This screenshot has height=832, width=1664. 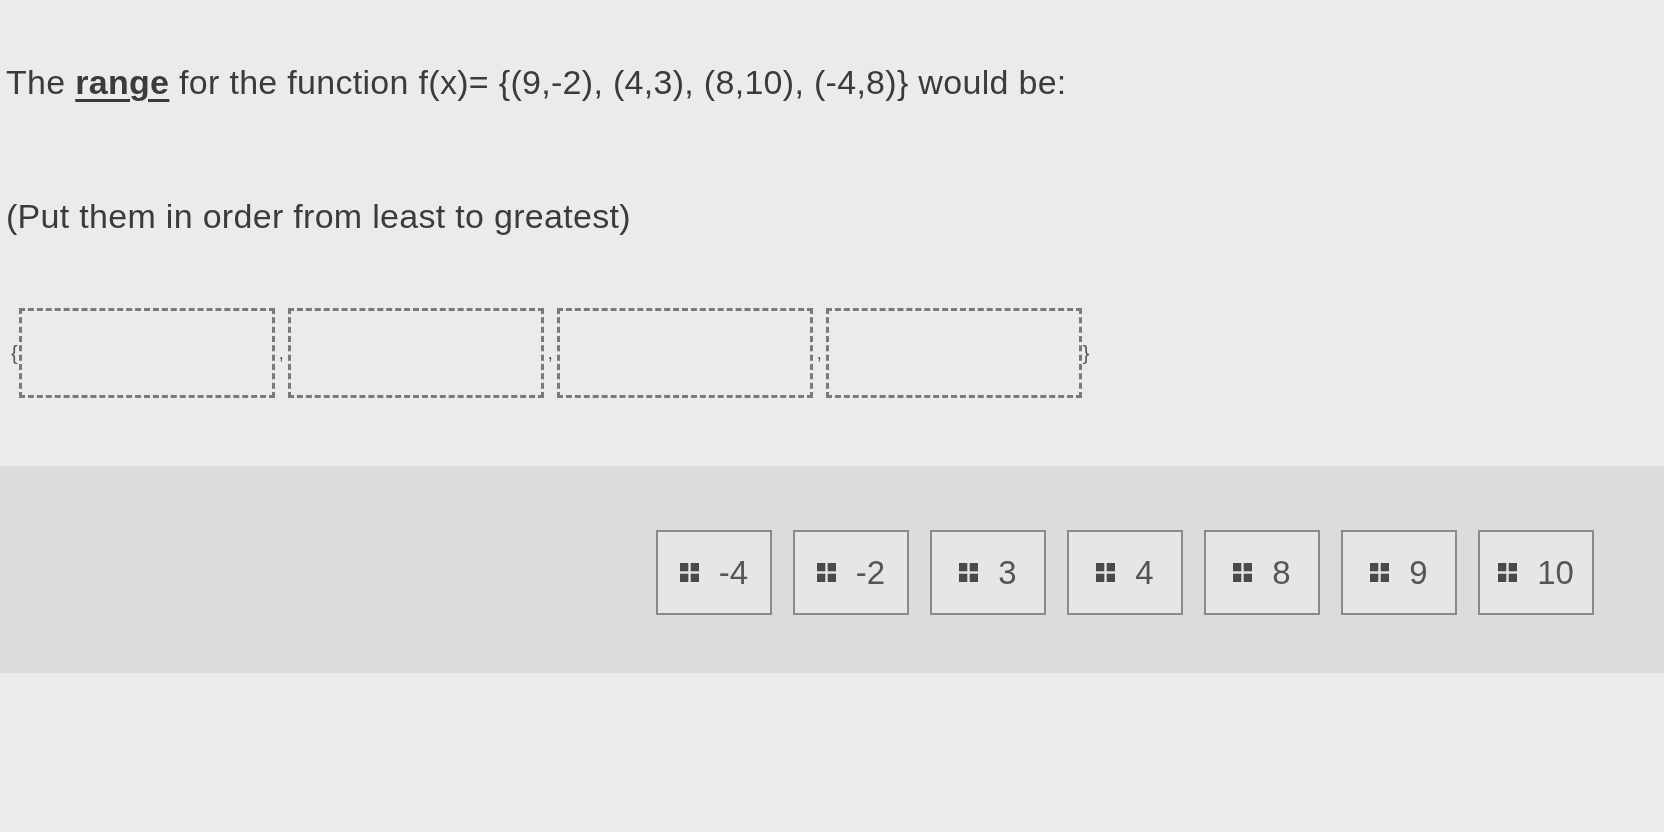 What do you see at coordinates (536, 82) in the screenshot?
I see `question-text: The range for the function f(x)= {(9,-2), (4,3), (8,10), (-4,8)} would be:` at bounding box center [536, 82].